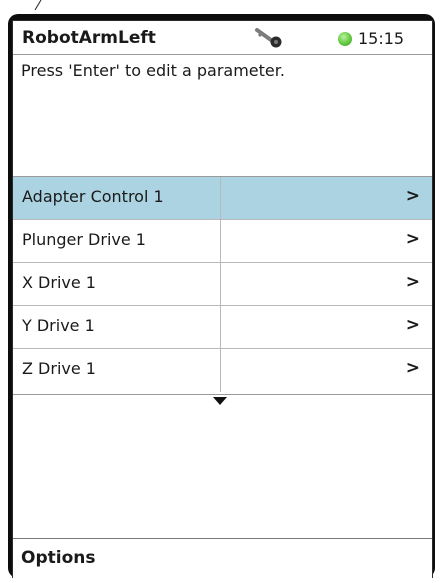 The width and height of the screenshot is (443, 583). What do you see at coordinates (153, 70) in the screenshot?
I see `instruction-text: Press 'Enter' to edit a parameter.` at bounding box center [153, 70].